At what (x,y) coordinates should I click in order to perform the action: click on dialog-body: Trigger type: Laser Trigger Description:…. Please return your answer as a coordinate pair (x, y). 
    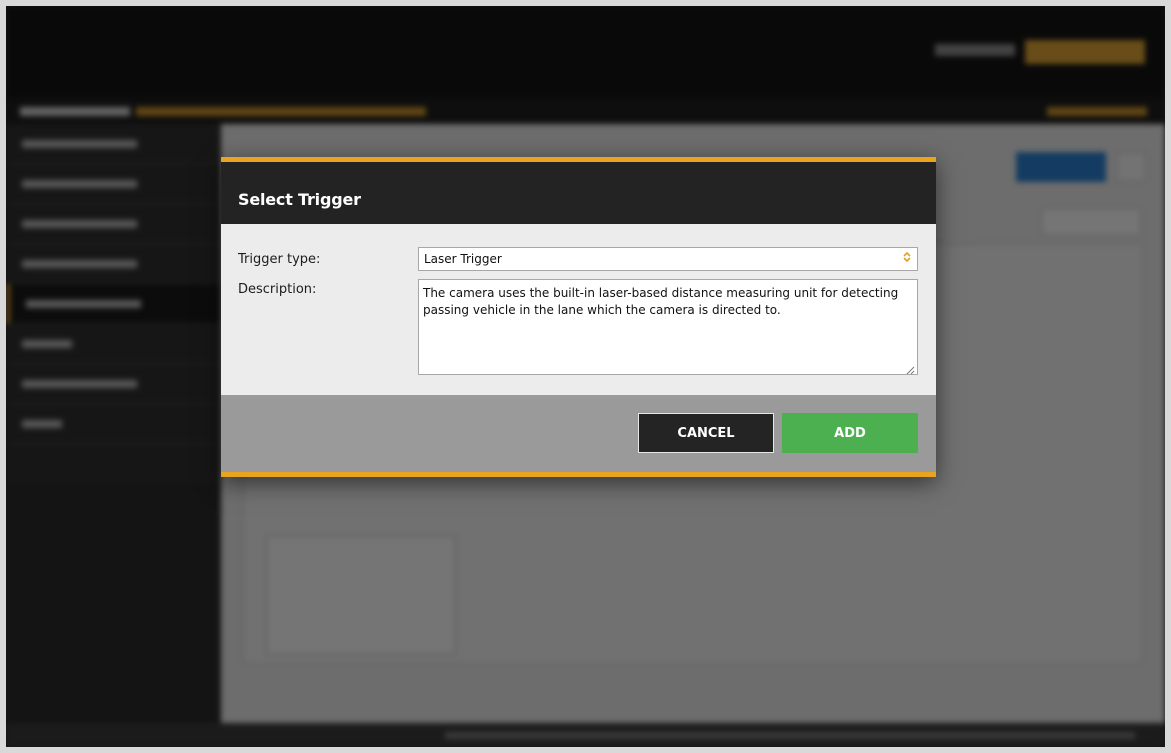
    Looking at the image, I should click on (578, 309).